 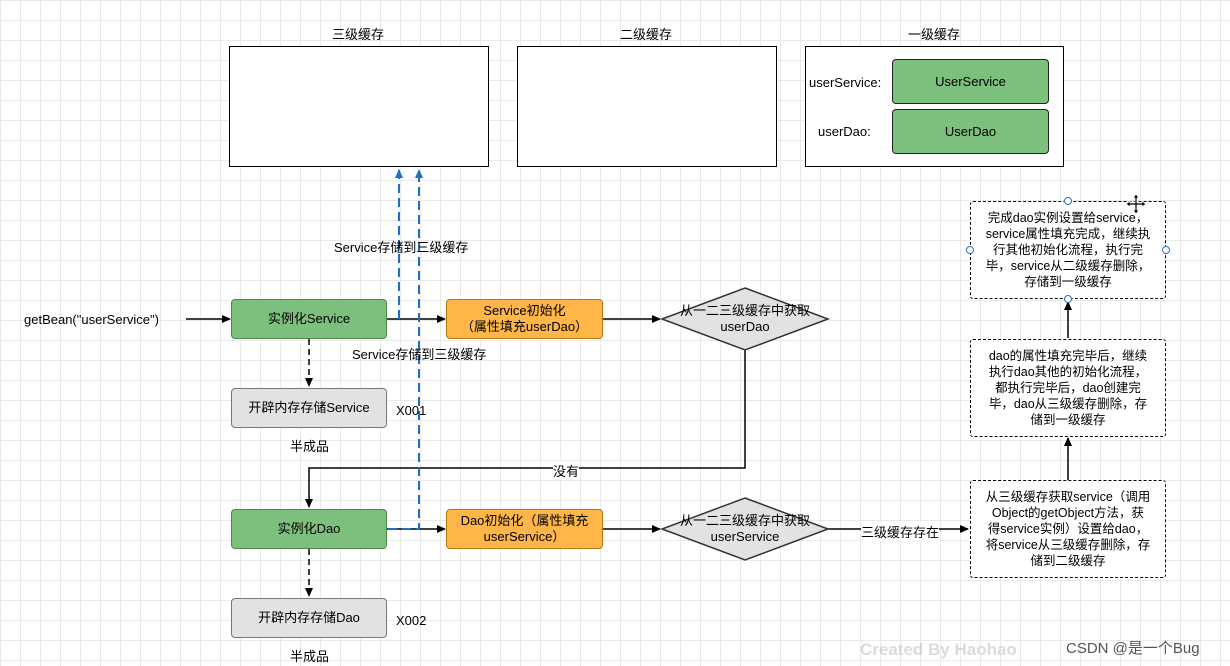 What do you see at coordinates (1068, 299) in the screenshot?
I see `resize-handle-bottom` at bounding box center [1068, 299].